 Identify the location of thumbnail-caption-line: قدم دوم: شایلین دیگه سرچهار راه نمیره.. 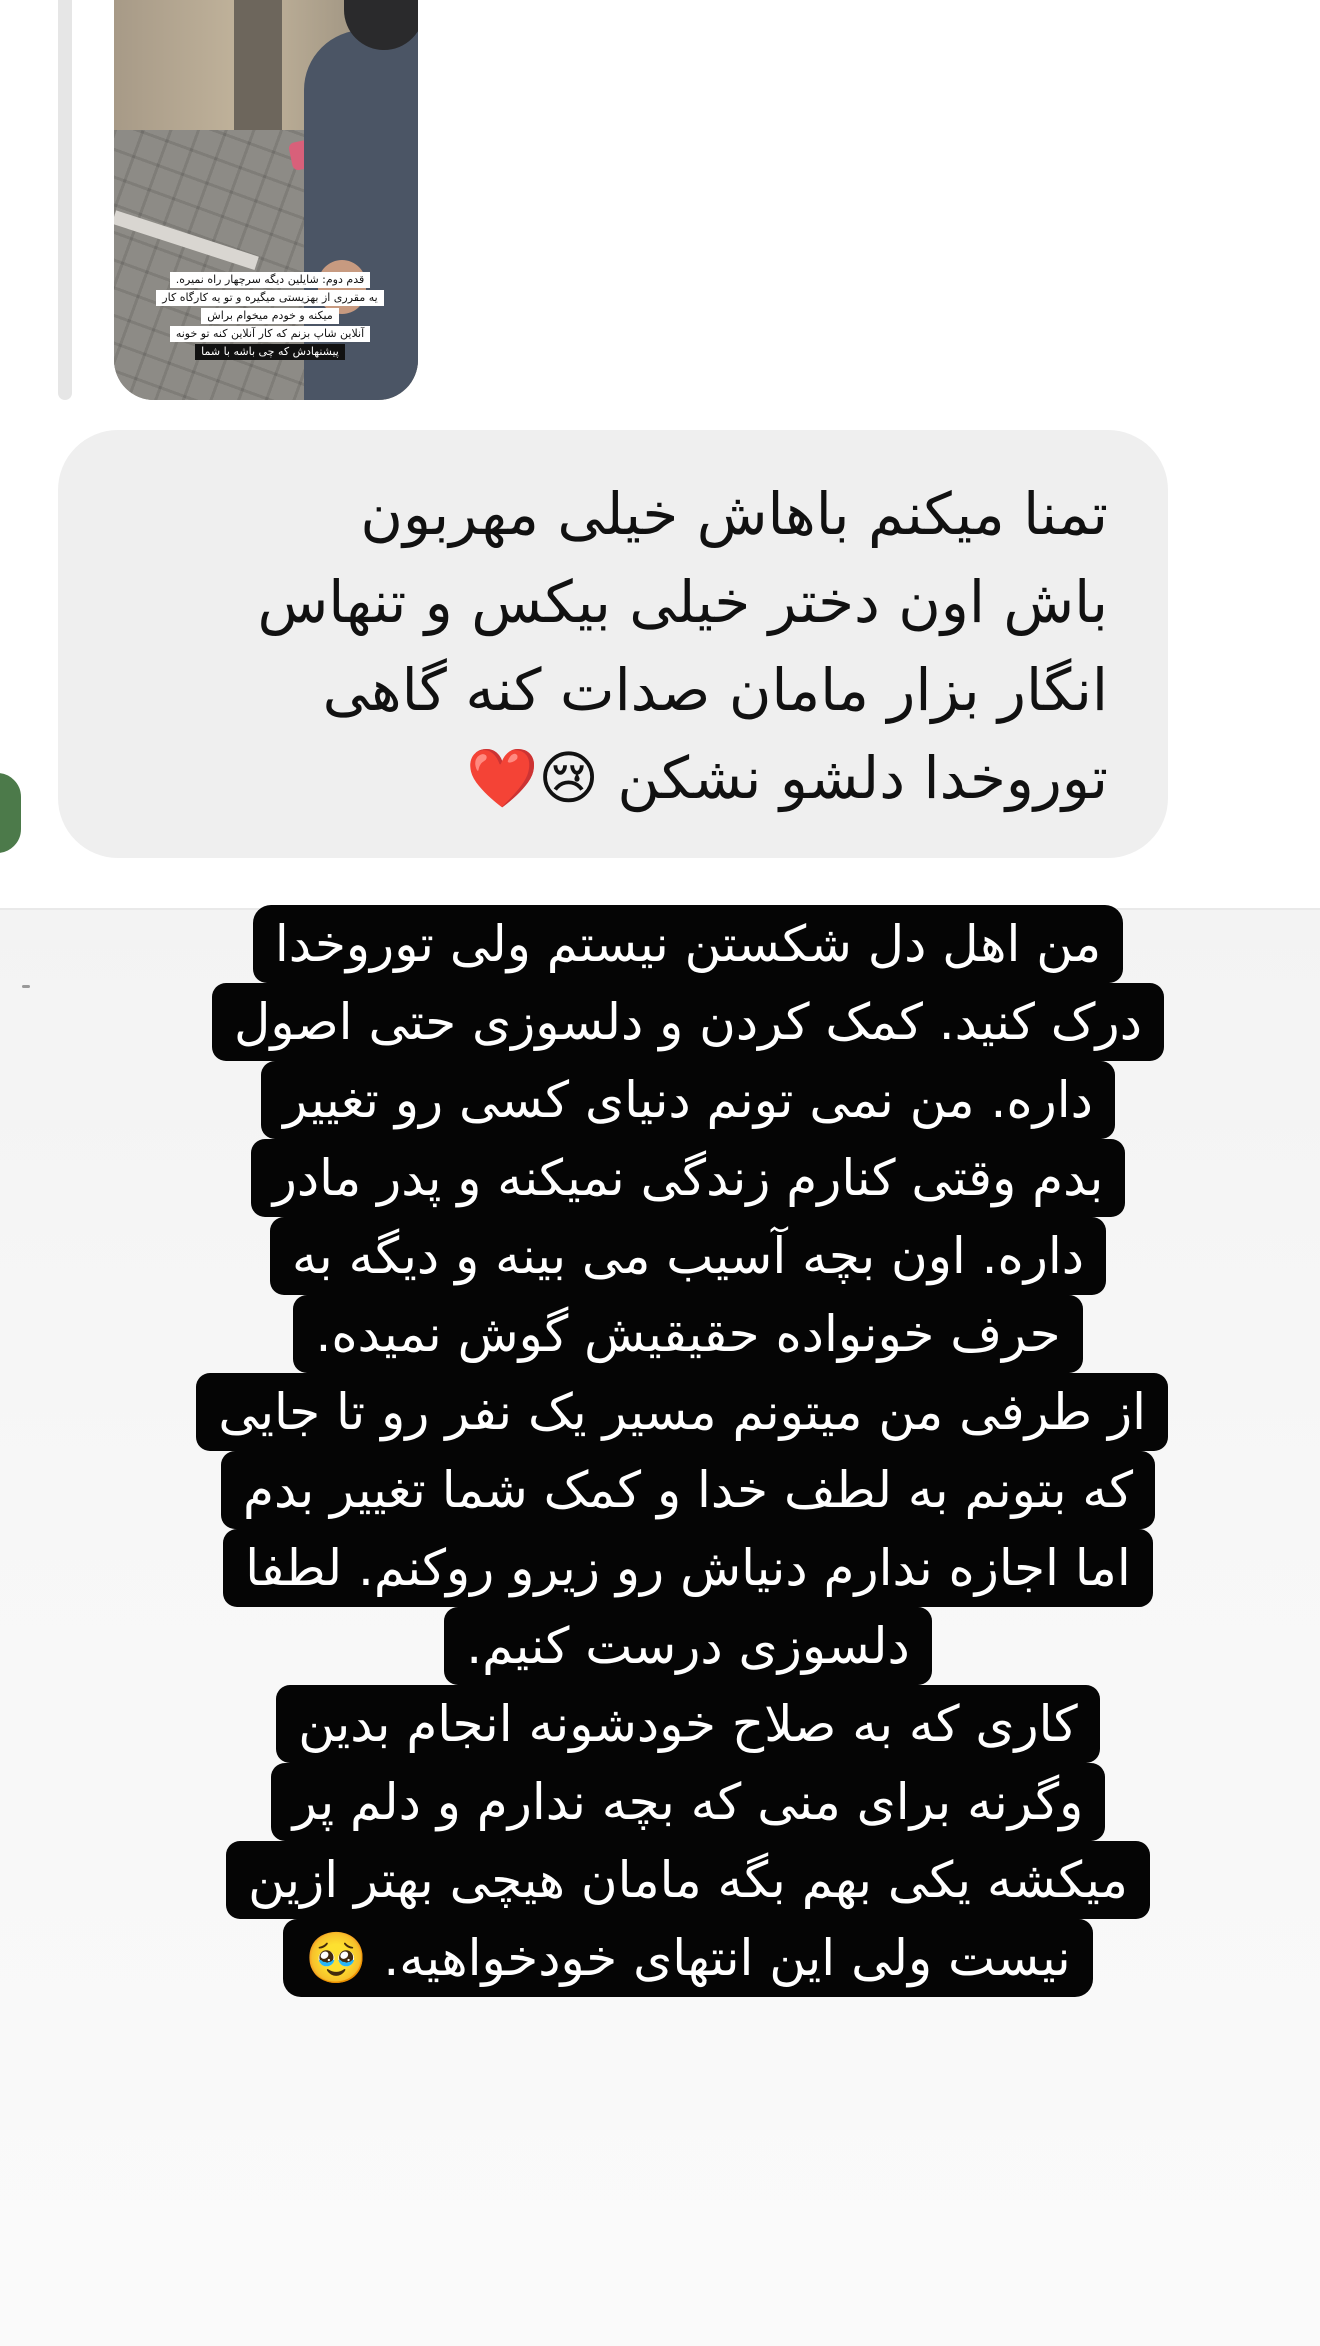
(270, 280).